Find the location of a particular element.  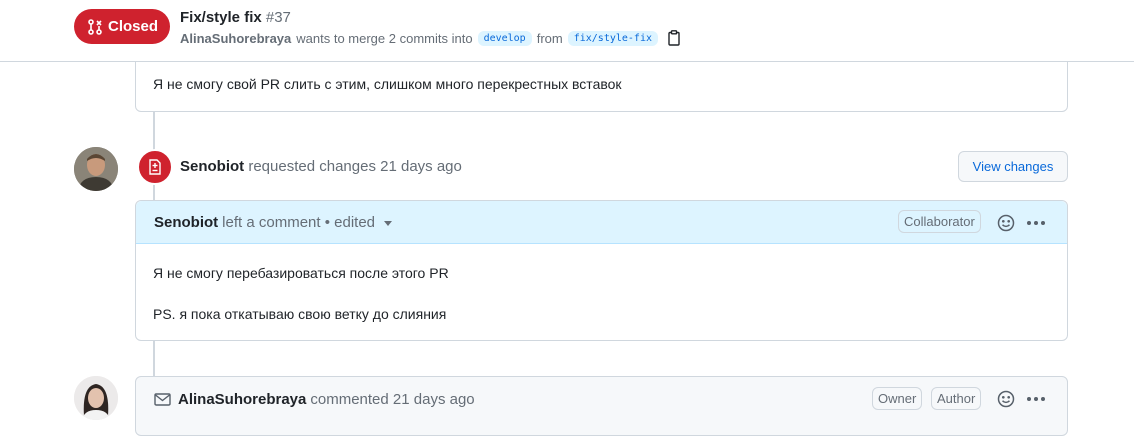

mail-icon is located at coordinates (162, 399).